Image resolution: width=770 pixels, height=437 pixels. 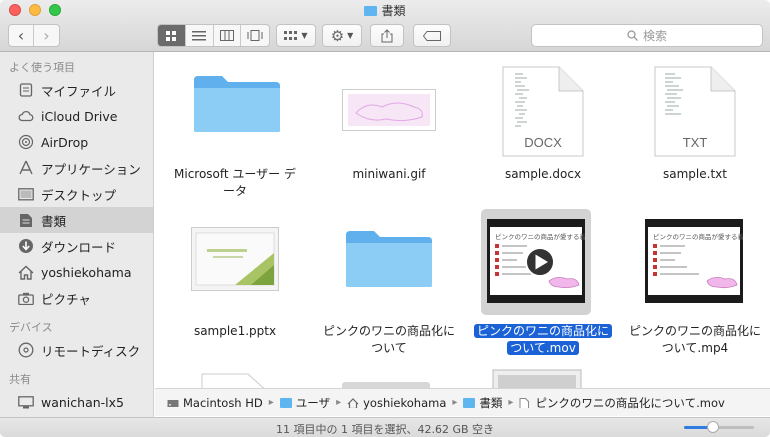 What do you see at coordinates (79, 91) in the screenshot?
I see `sidebar-item-label: マイファイル` at bounding box center [79, 91].